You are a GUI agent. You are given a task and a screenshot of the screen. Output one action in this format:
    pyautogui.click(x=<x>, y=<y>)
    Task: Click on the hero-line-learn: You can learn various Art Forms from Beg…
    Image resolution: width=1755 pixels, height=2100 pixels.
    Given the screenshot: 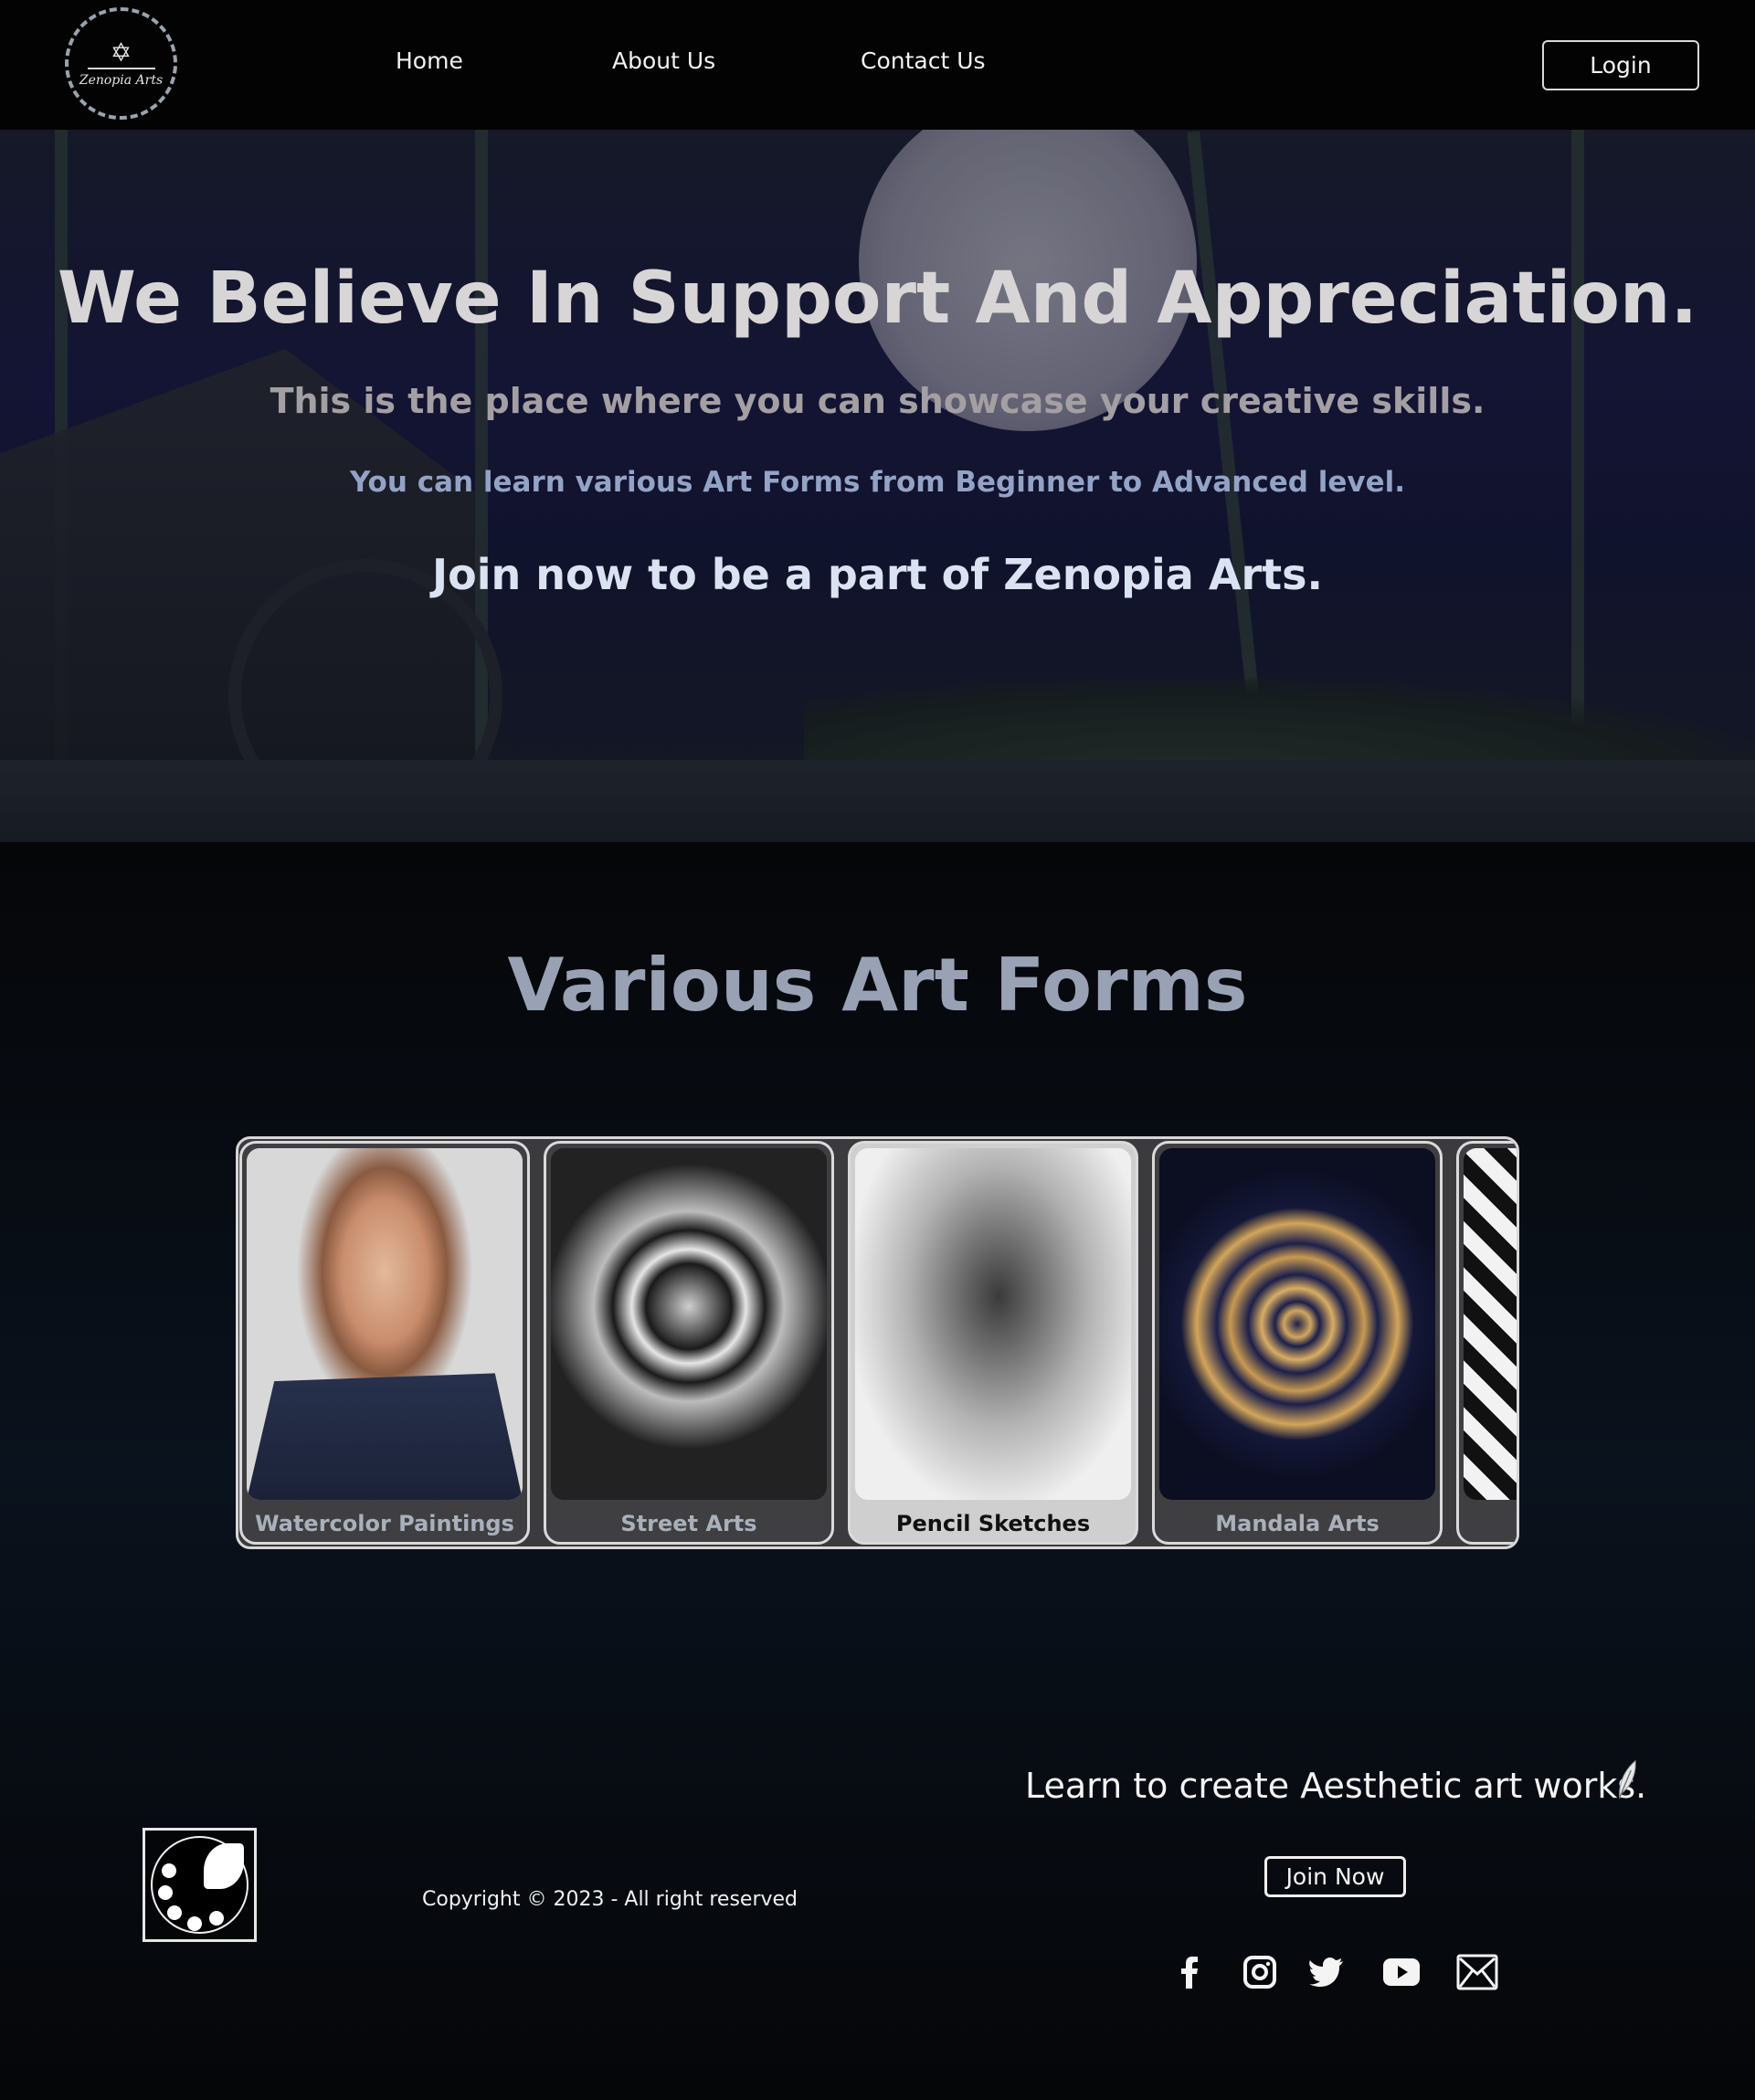 What is the action you would take?
    pyautogui.click(x=877, y=483)
    